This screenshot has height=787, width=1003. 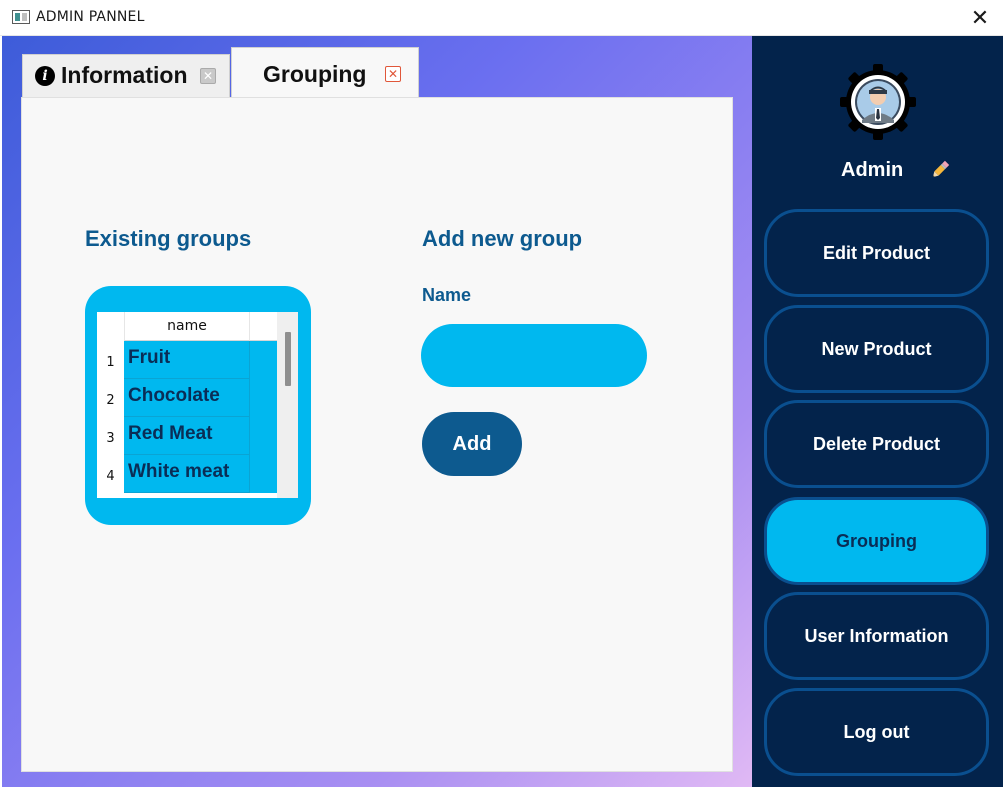 What do you see at coordinates (110, 438) in the screenshot?
I see `row-number: 3` at bounding box center [110, 438].